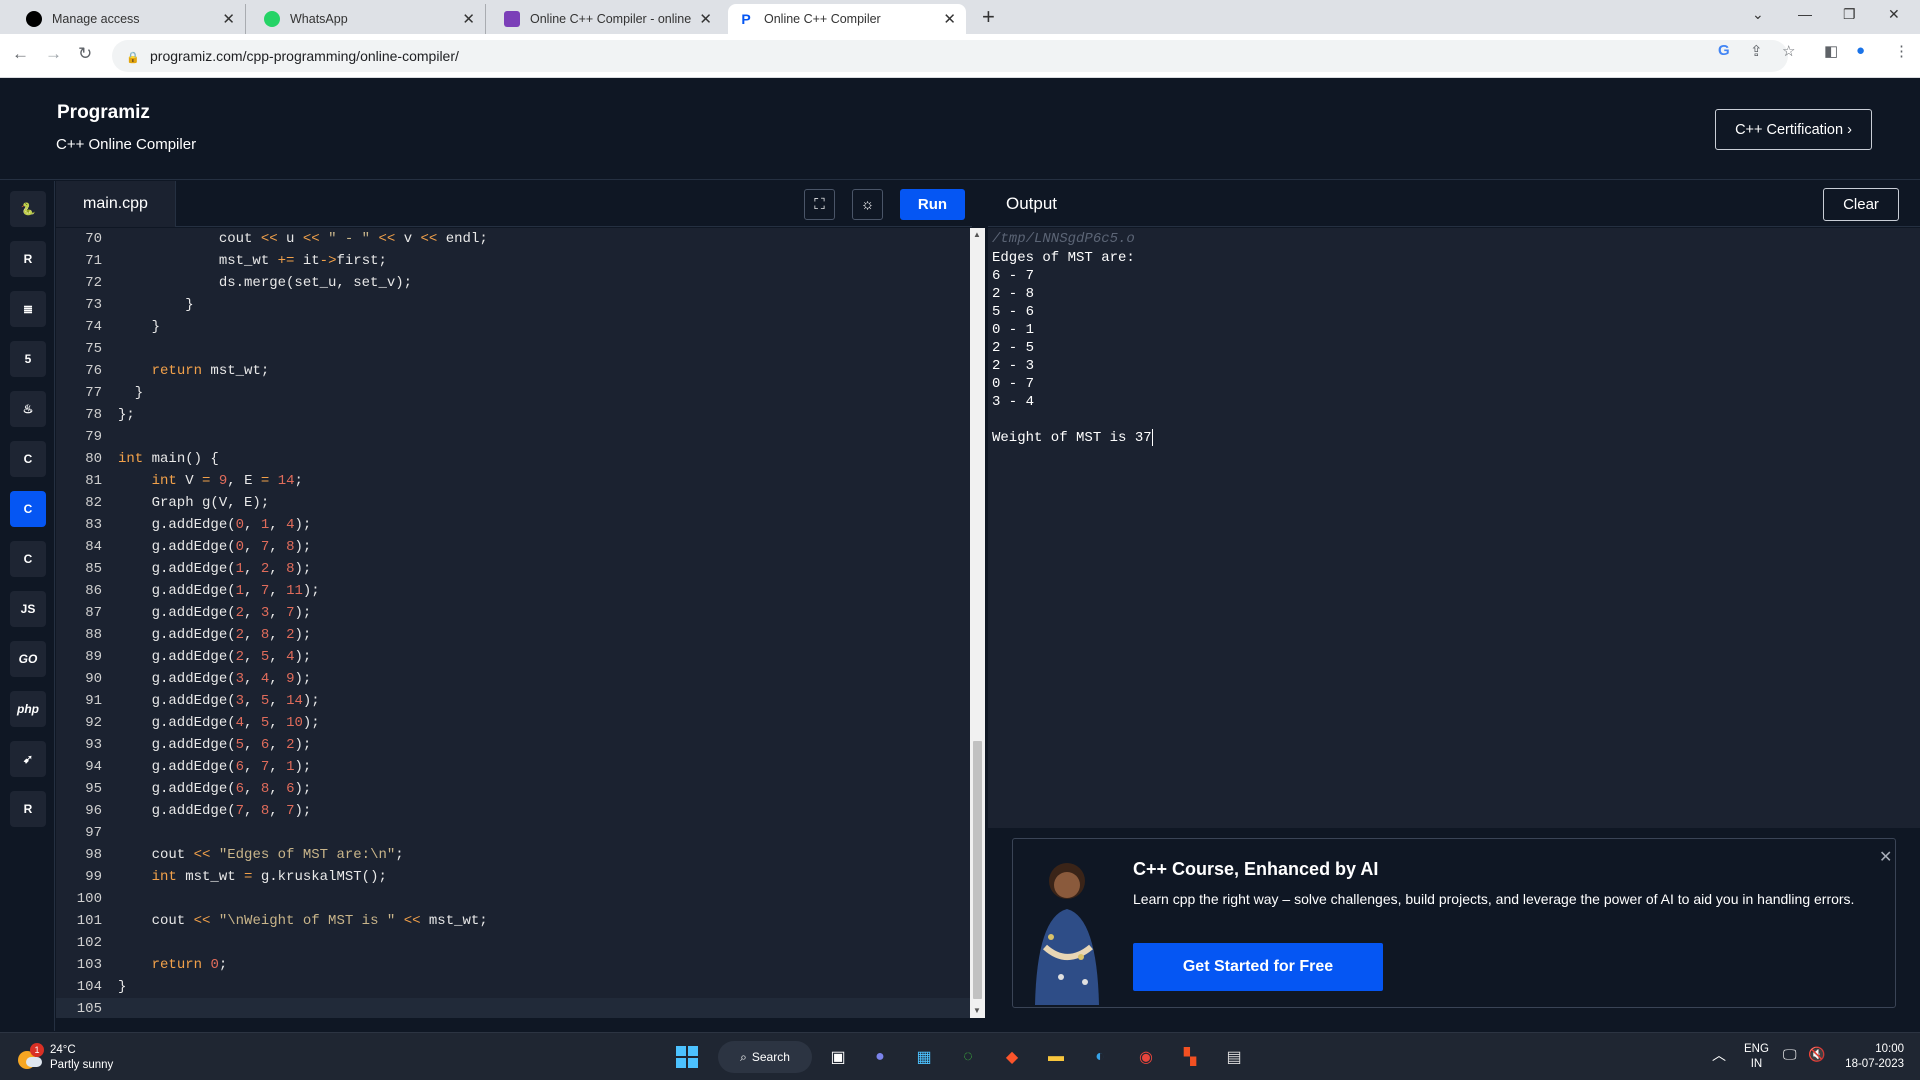 This screenshot has width=1920, height=1080. Describe the element at coordinates (1788, 51) in the screenshot. I see `bookmark-star-icon: ☆` at that location.